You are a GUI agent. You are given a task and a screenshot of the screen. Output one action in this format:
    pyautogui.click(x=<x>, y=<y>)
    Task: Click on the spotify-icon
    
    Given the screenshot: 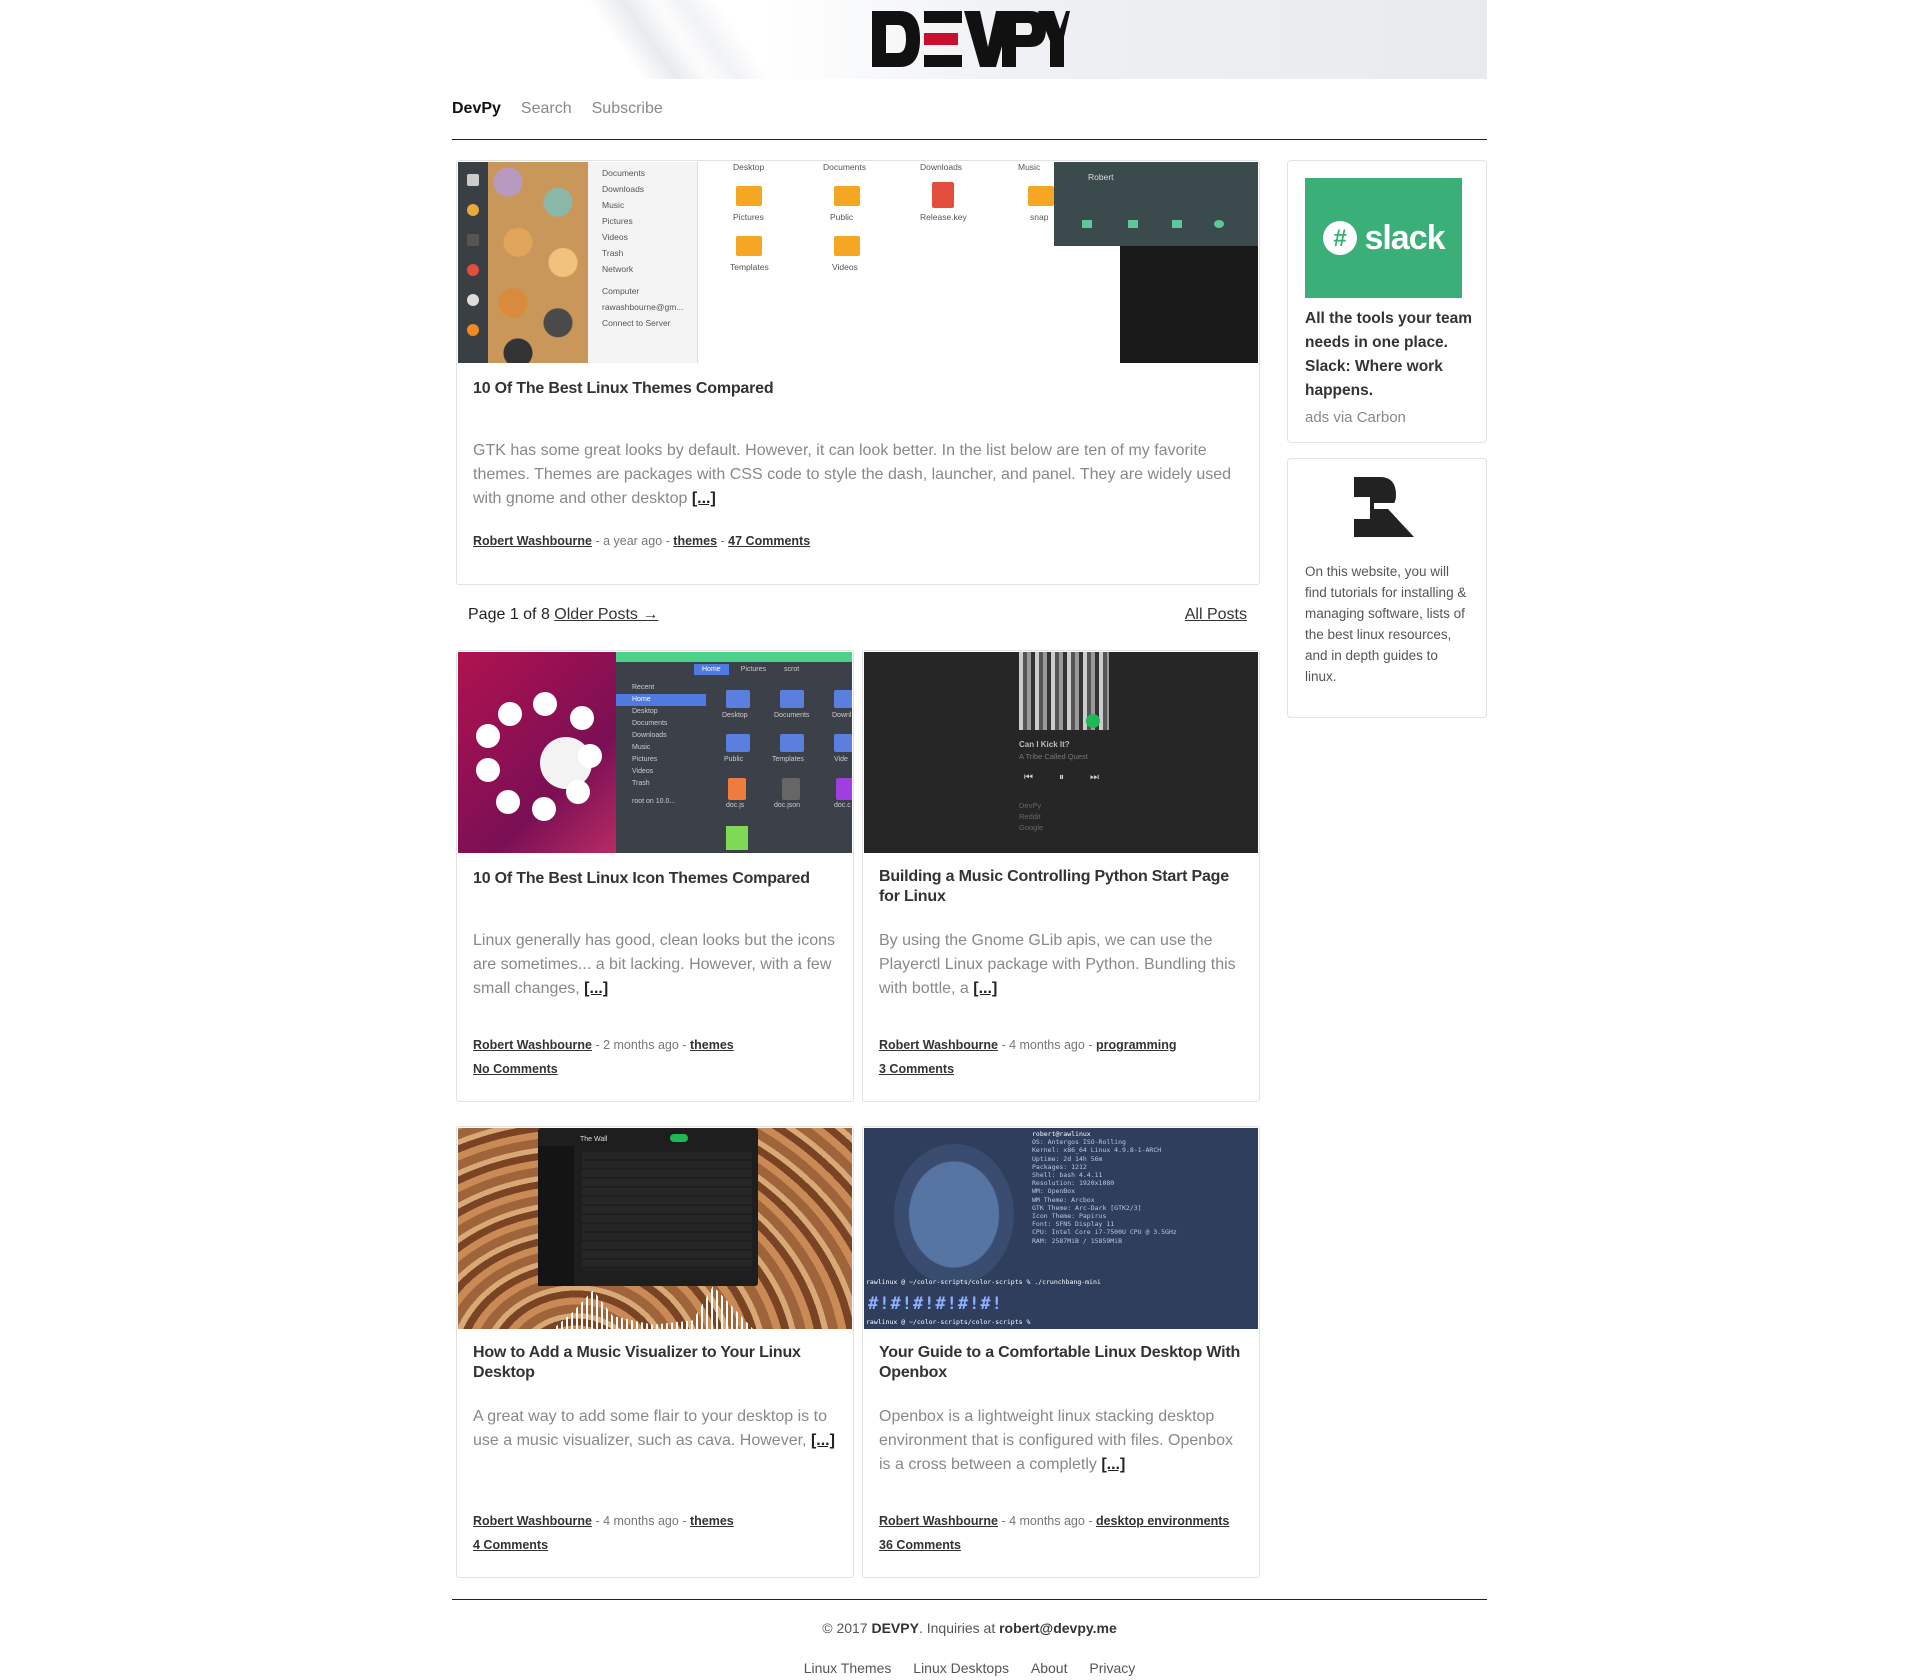 What is the action you would take?
    pyautogui.click(x=1093, y=721)
    